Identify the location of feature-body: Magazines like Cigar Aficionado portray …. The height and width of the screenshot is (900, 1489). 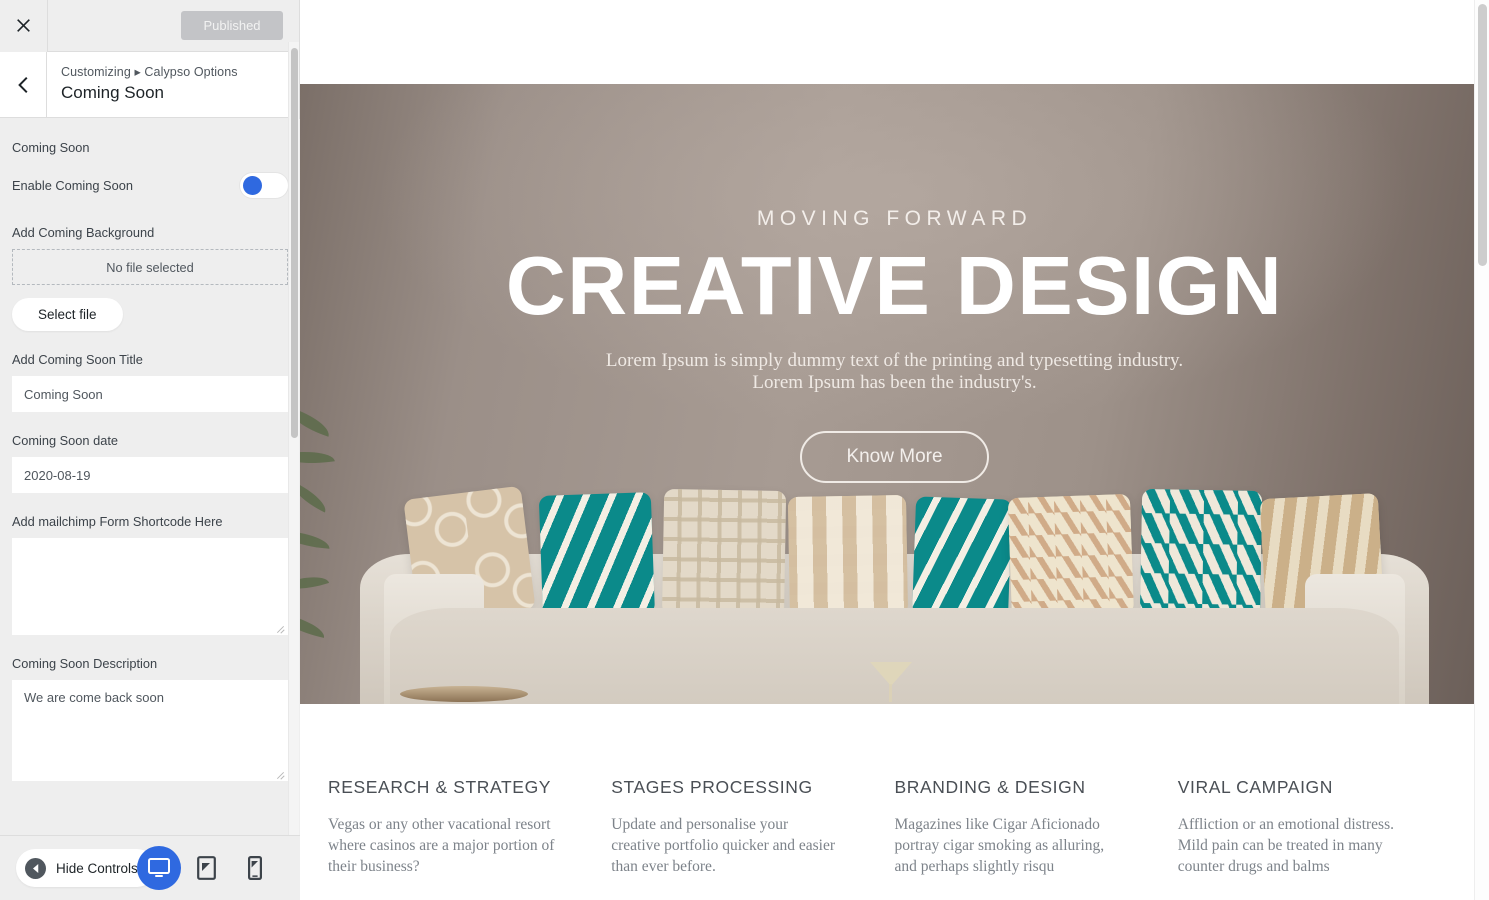
(999, 845).